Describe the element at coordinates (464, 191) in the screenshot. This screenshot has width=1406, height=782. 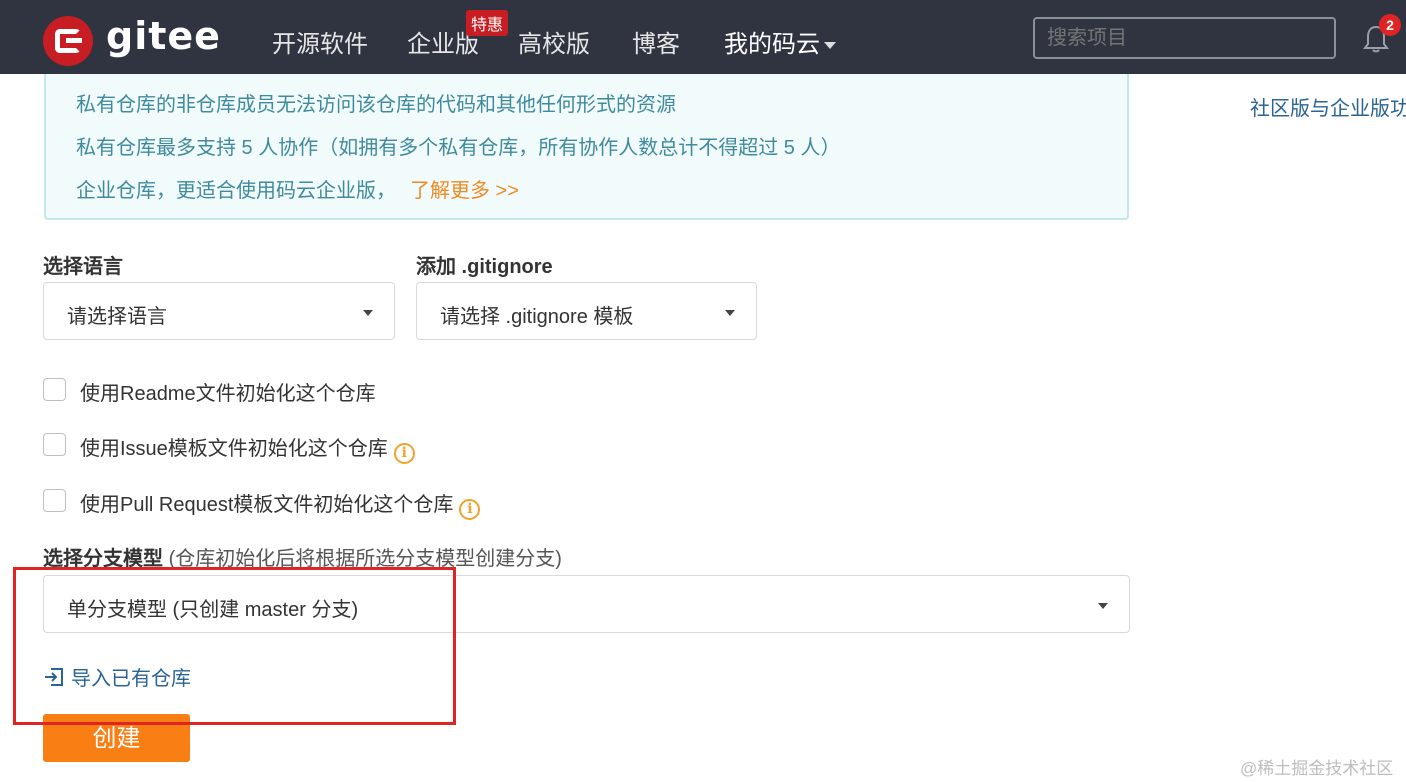
I see `learn-more-link: 了解更多 >>` at that location.